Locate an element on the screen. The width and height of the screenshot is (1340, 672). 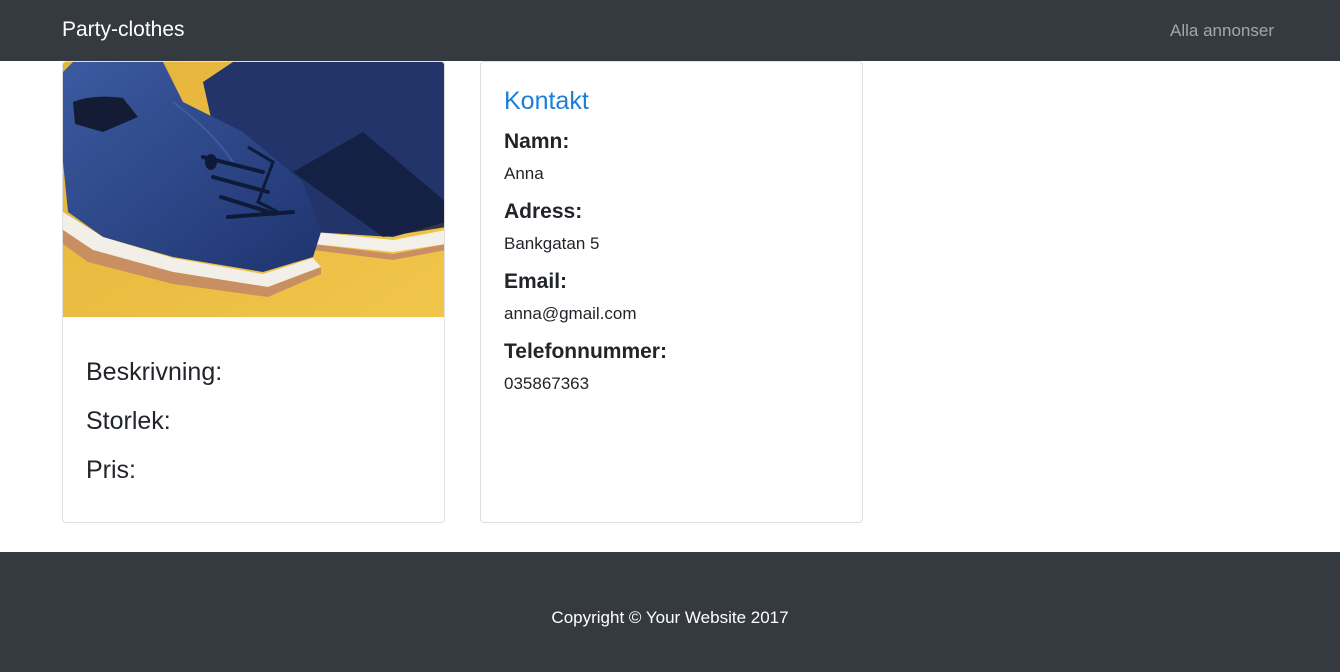
email-value: anna@gmail.com is located at coordinates (570, 313).